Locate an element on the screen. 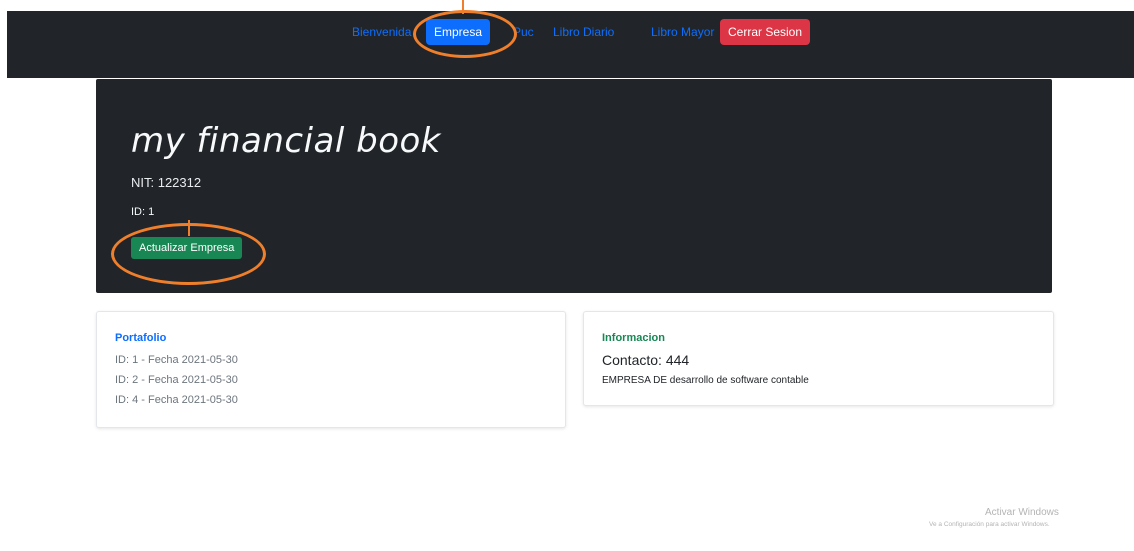 The image size is (1134, 551). portfolio-item: ID: 1 - Fecha 2021-05-30 is located at coordinates (176, 360).